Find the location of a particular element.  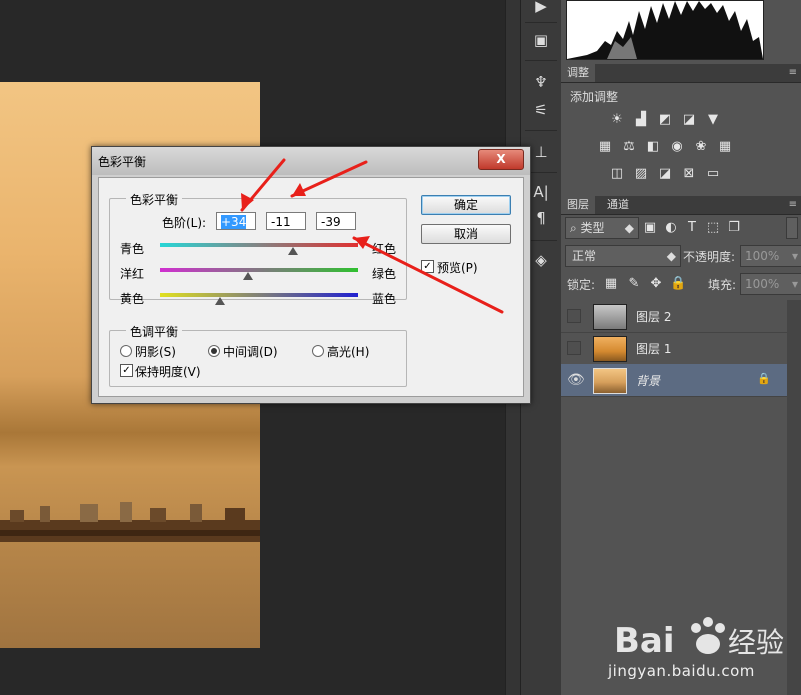

clone-source-icon: ⊥ is located at coordinates (541, 152).